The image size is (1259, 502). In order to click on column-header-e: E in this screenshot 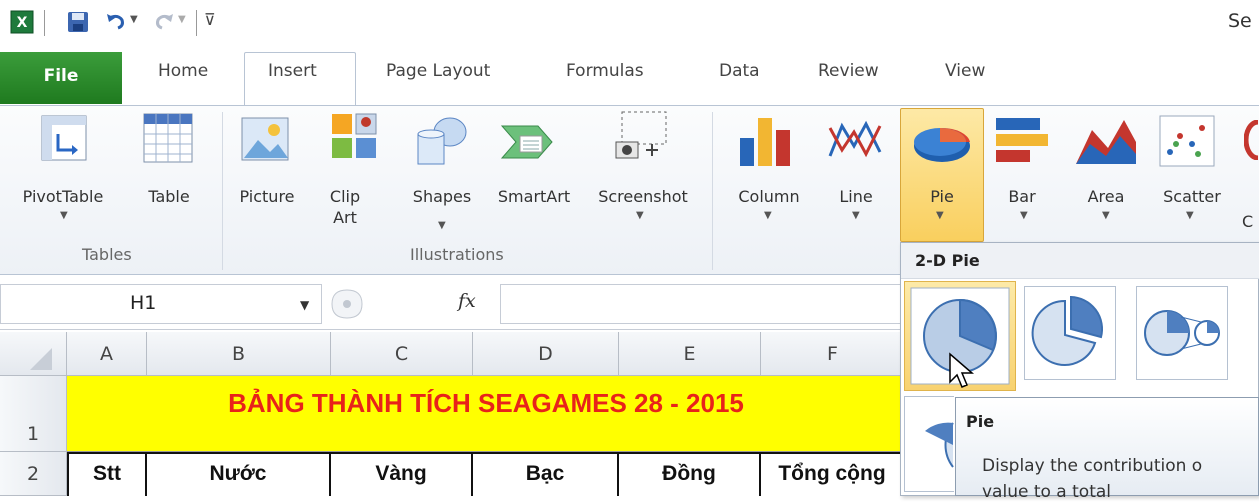, I will do `click(690, 354)`.